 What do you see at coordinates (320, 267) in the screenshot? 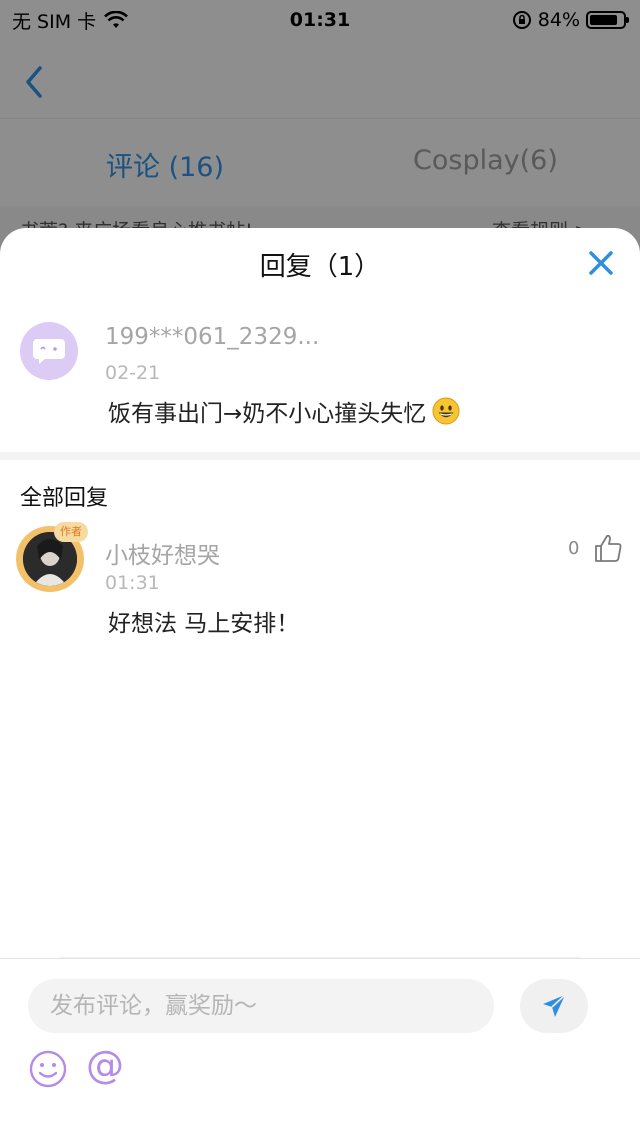
I see `sheet-title: 回复（1）` at bounding box center [320, 267].